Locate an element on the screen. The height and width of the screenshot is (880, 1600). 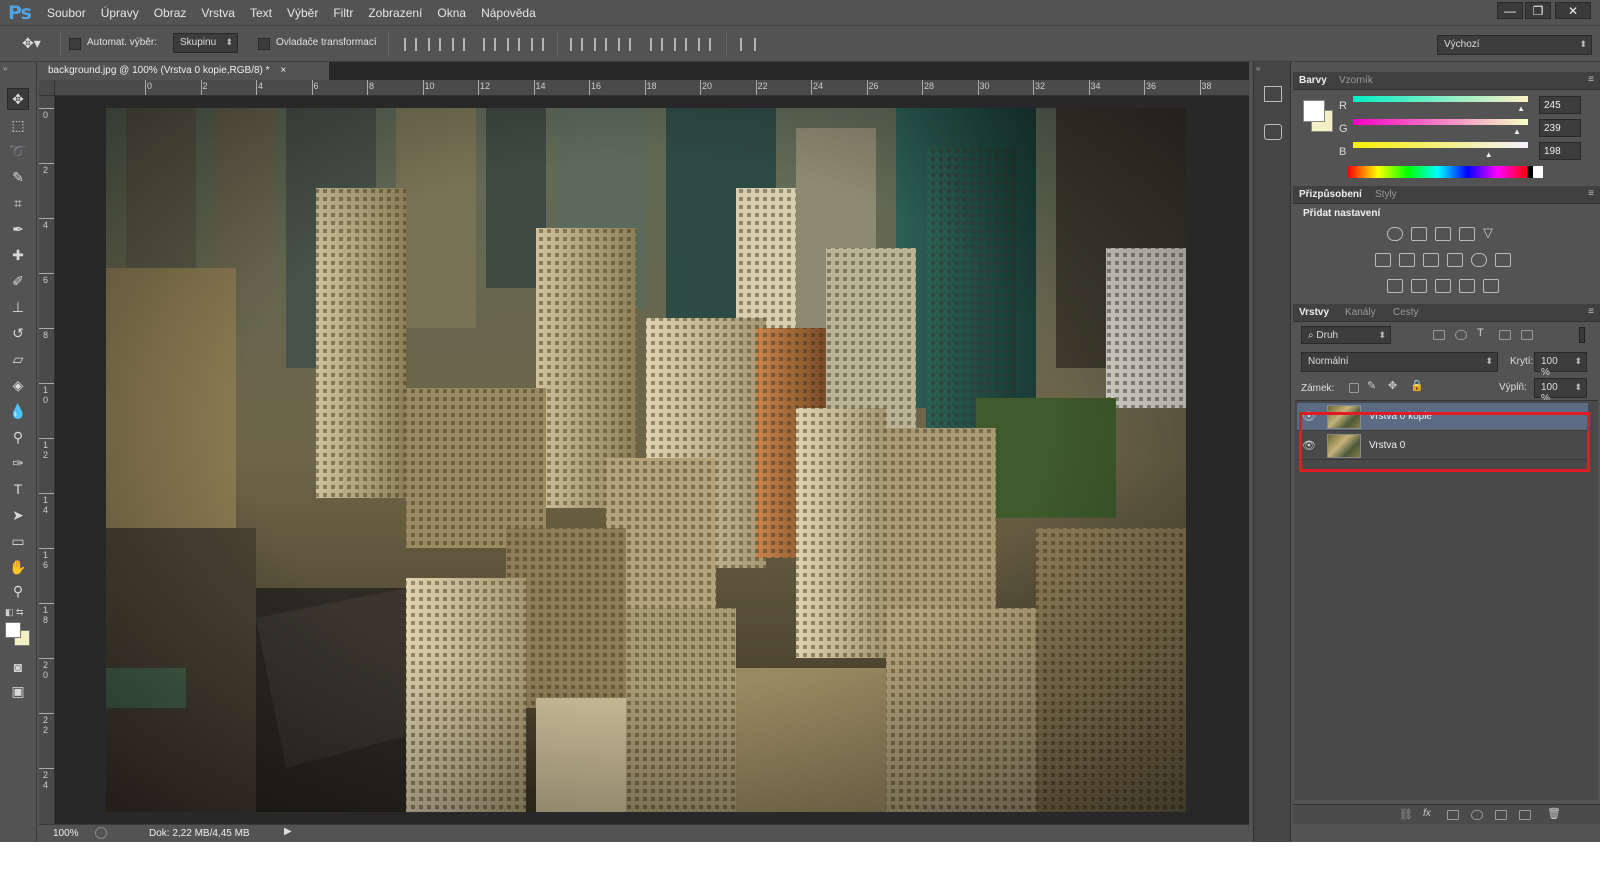
distribute-vcenter-icon is located at coordinates (600, 44).